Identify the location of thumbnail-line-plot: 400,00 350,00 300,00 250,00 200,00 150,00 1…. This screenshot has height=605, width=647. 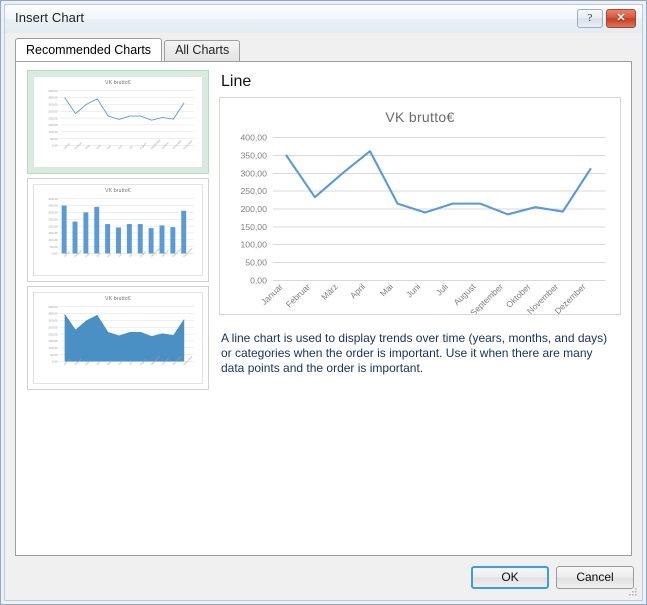
(121, 120).